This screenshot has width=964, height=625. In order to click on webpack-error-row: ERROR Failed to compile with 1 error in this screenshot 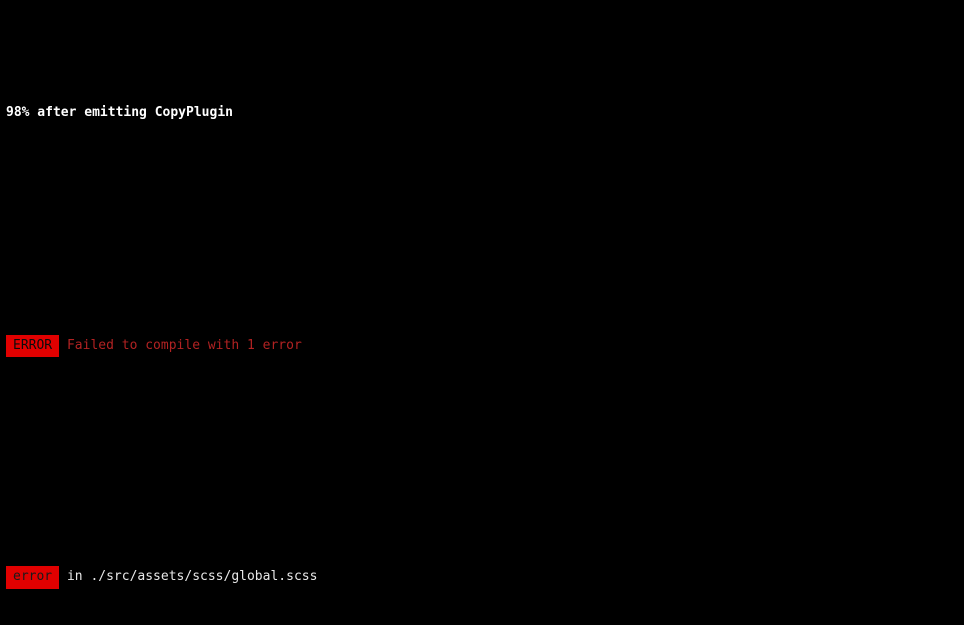, I will do `click(485, 346)`.